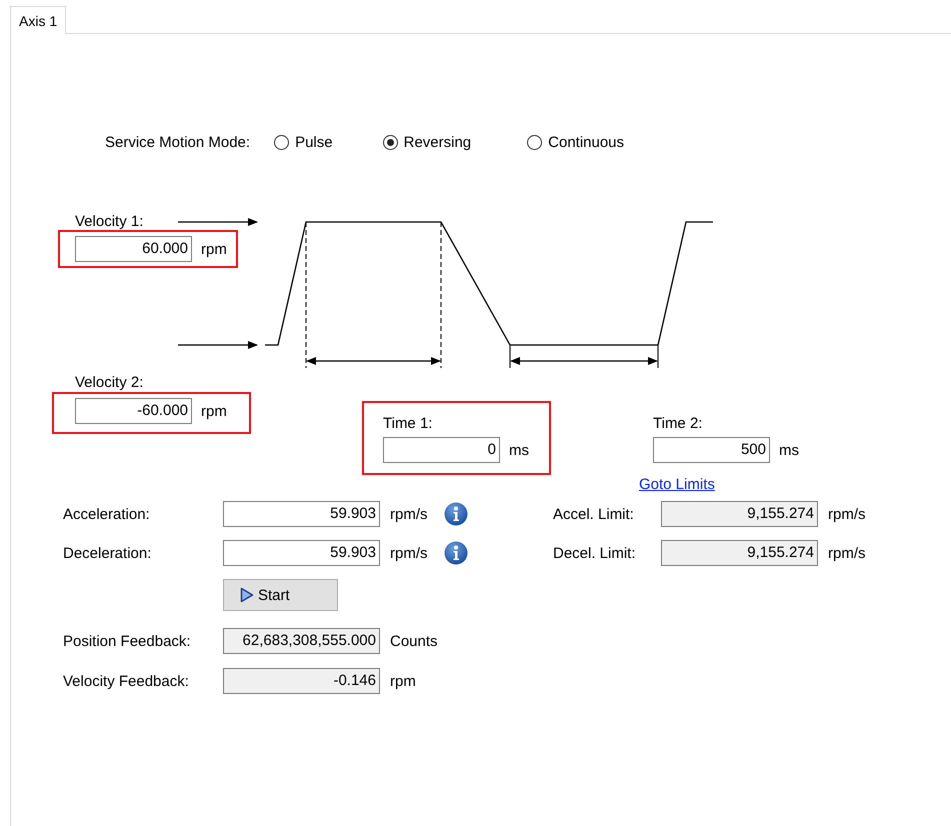  What do you see at coordinates (438, 142) in the screenshot?
I see `radio-label: Reversing` at bounding box center [438, 142].